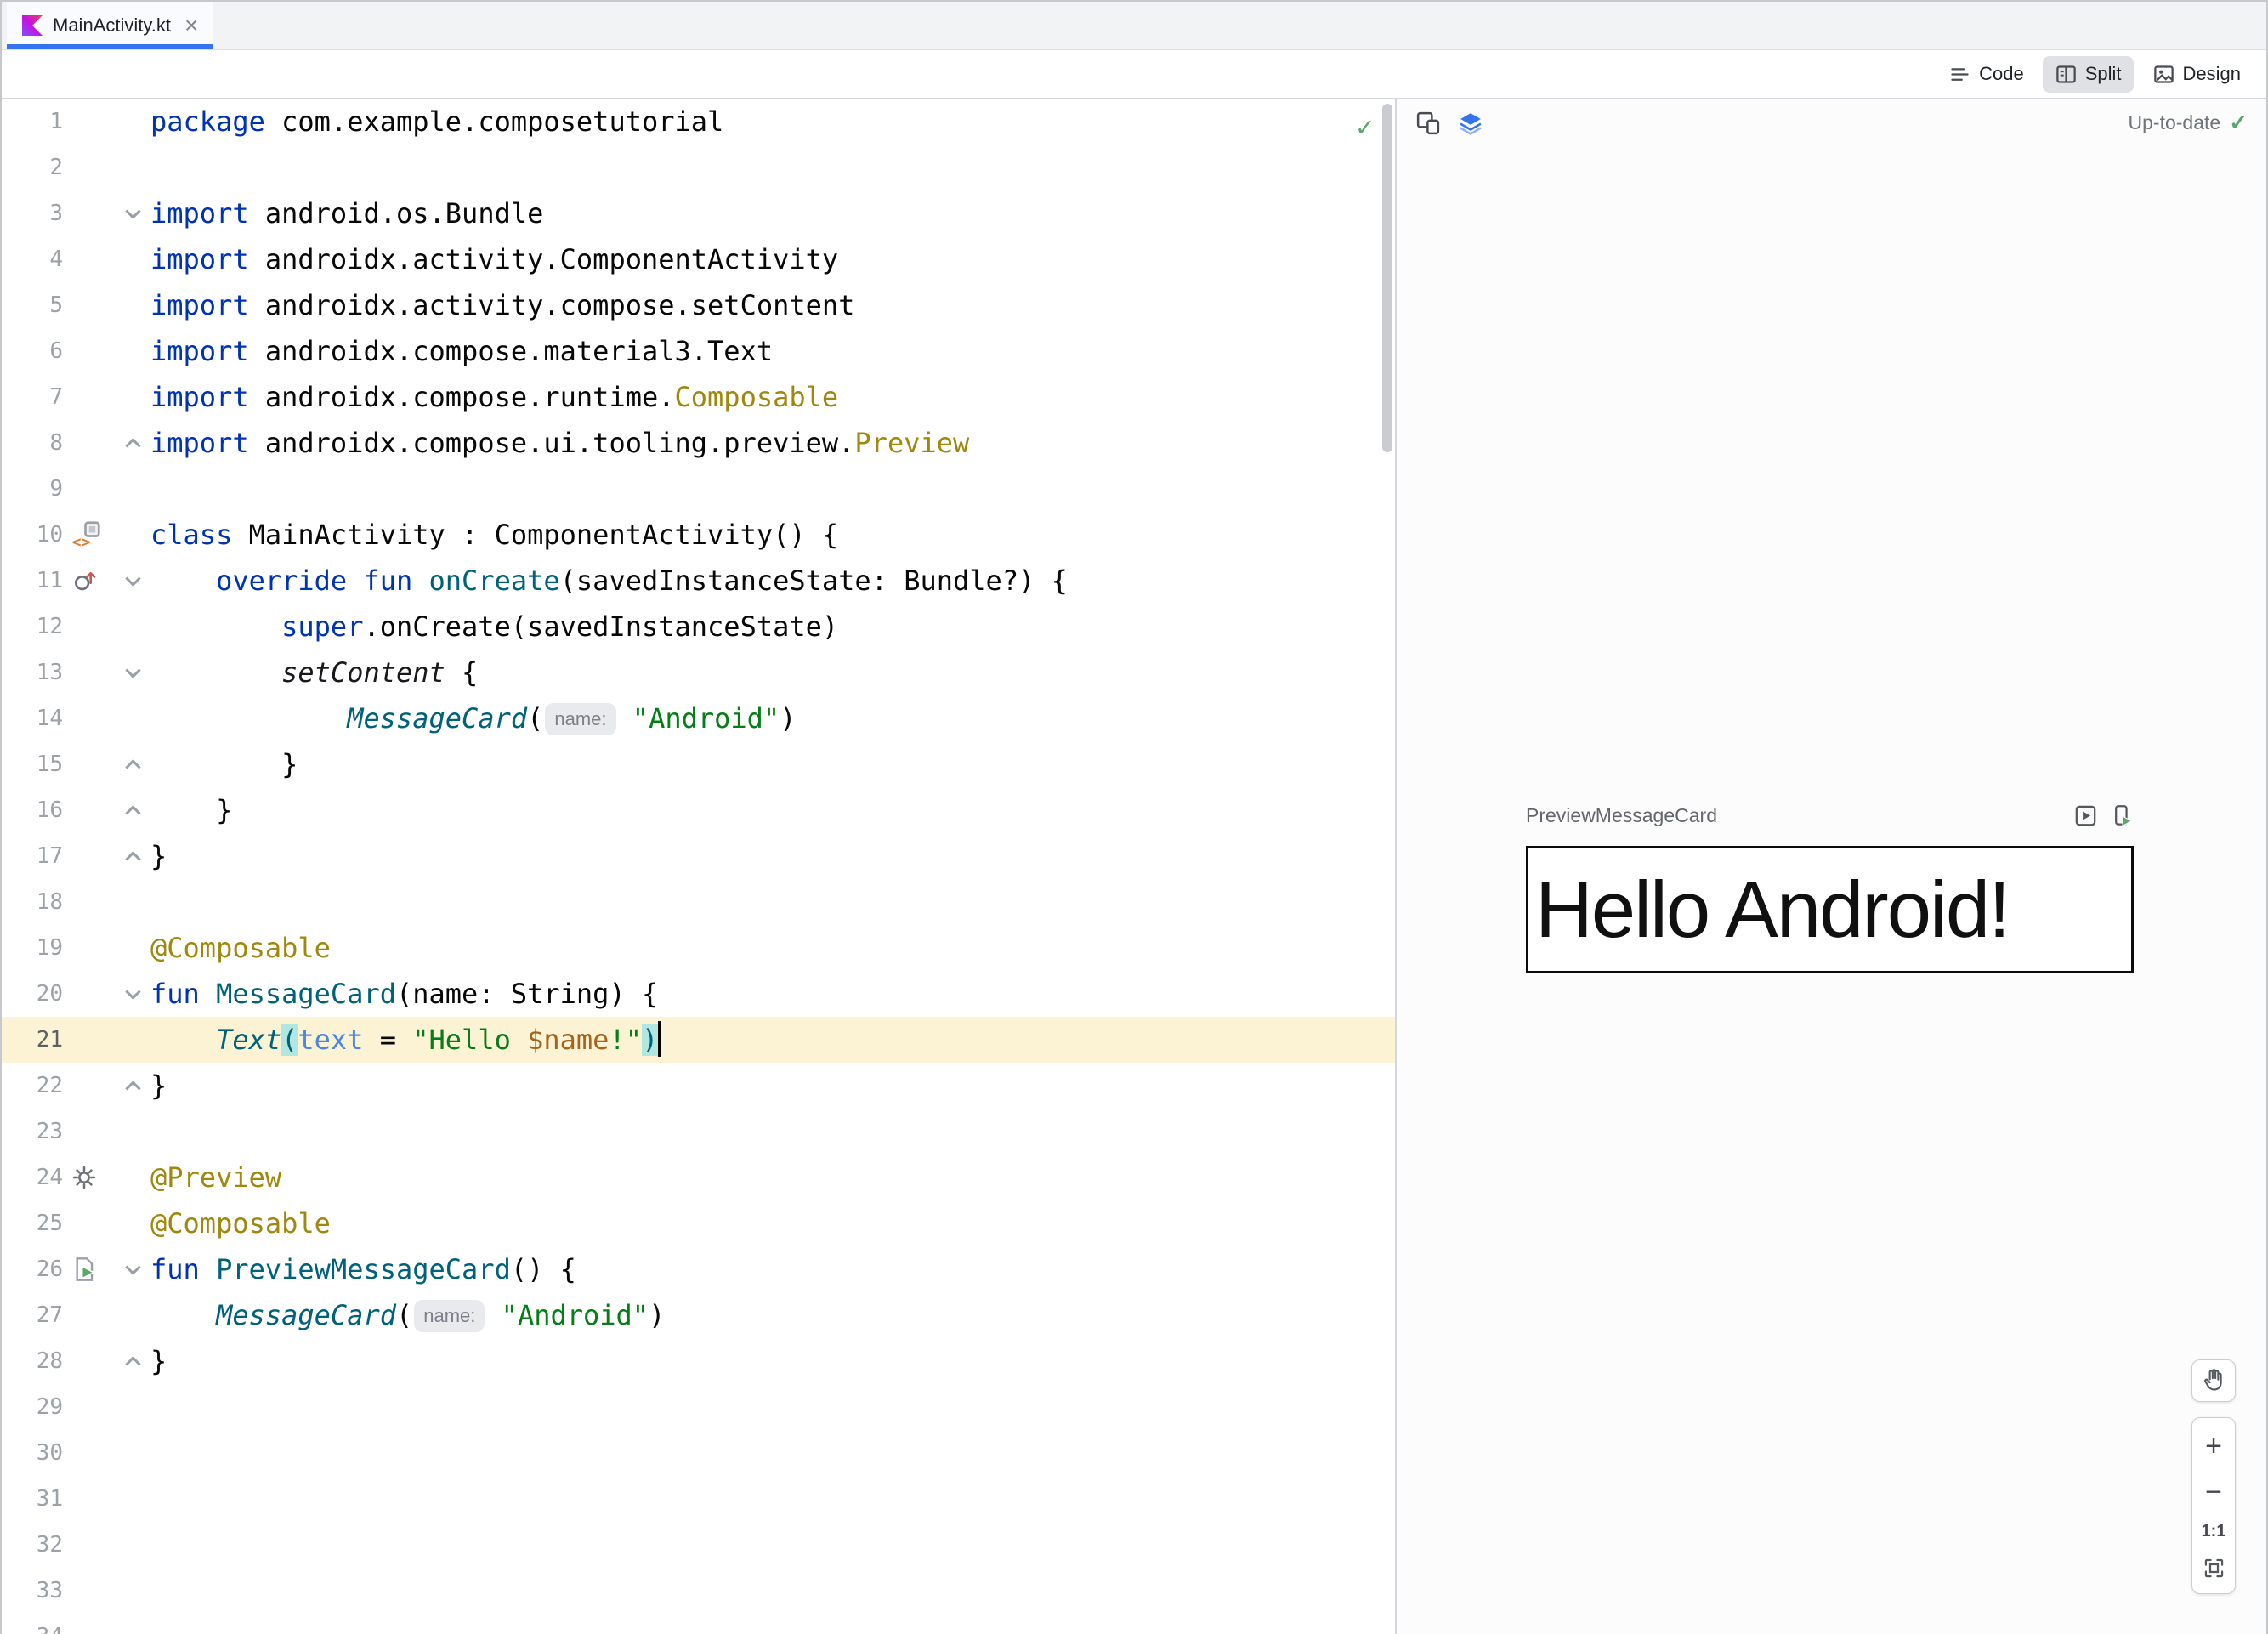 The image size is (2268, 1634). What do you see at coordinates (32, 948) in the screenshot?
I see `line-number: 19` at bounding box center [32, 948].